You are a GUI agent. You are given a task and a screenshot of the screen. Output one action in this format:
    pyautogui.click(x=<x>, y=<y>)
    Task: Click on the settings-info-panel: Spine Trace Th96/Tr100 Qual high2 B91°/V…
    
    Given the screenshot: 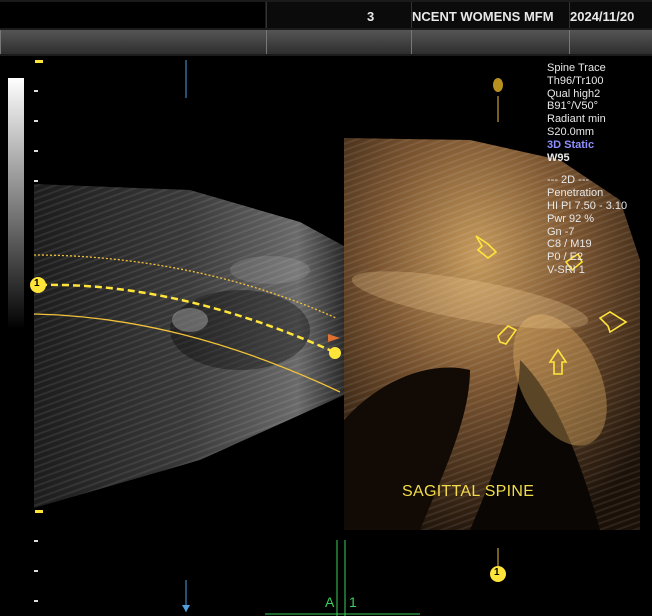 What is the action you would take?
    pyautogui.click(x=587, y=169)
    